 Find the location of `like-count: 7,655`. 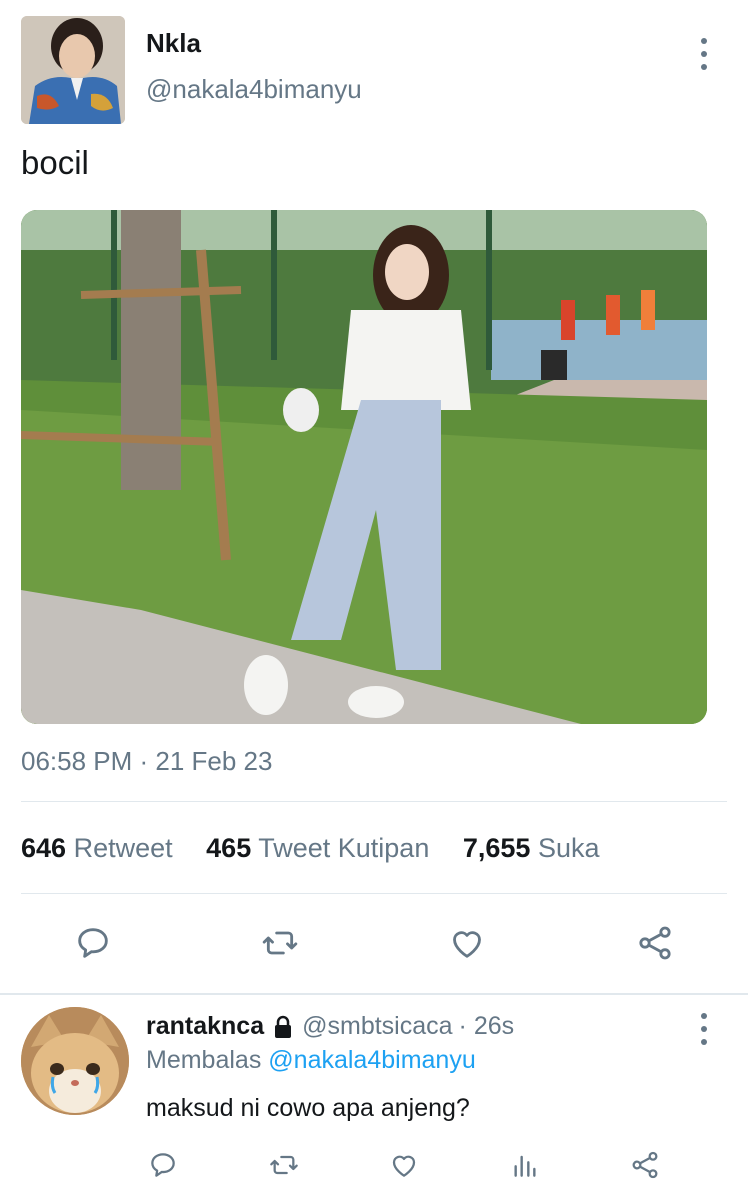

like-count: 7,655 is located at coordinates (496, 848).